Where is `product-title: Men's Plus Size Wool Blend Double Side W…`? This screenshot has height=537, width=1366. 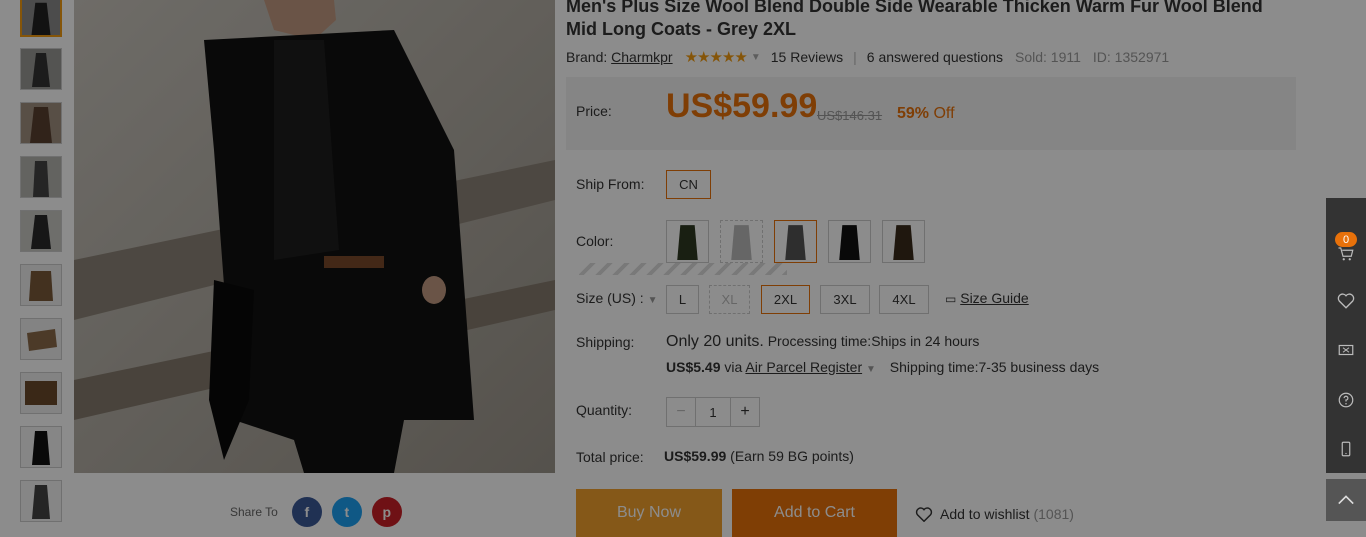 product-title: Men's Plus Size Wool Blend Double Side W… is located at coordinates (914, 19).